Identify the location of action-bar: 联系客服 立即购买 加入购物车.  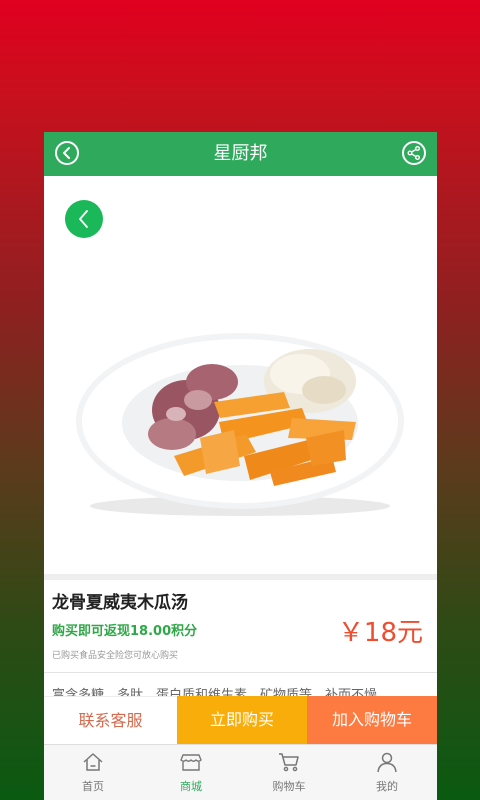
(240, 720).